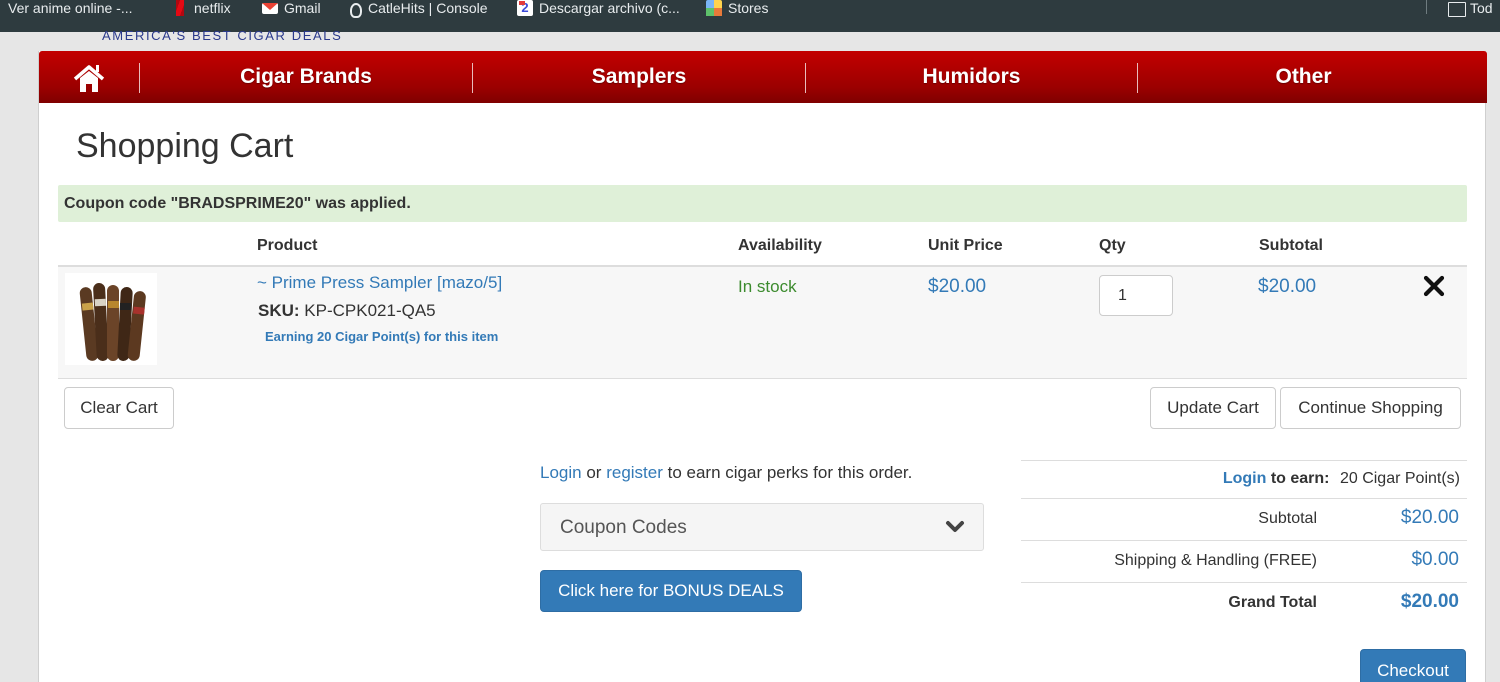 The image size is (1500, 682). Describe the element at coordinates (370, 310) in the screenshot. I see `sku-value: KP-CPK021-QA5` at that location.